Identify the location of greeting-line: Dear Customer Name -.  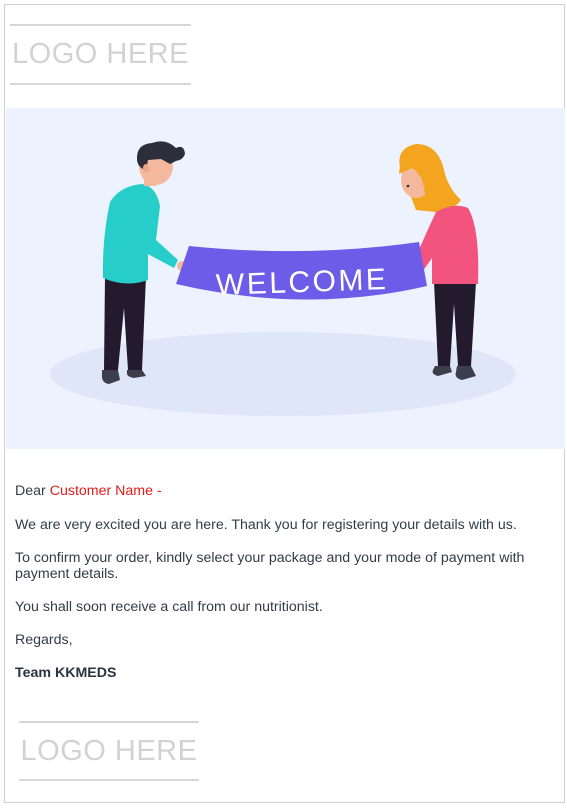
(285, 491).